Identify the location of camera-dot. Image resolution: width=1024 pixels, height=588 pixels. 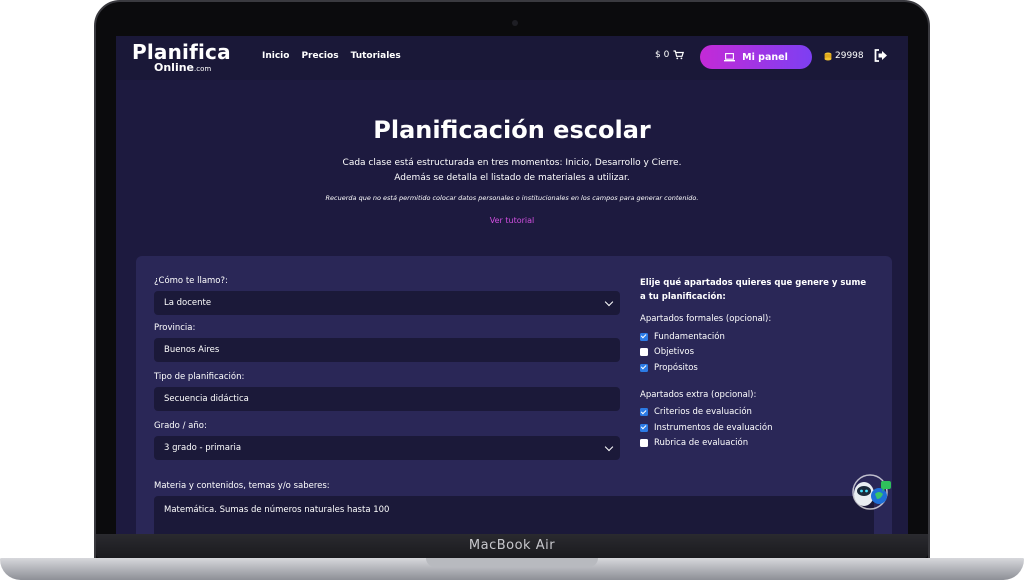
(515, 23).